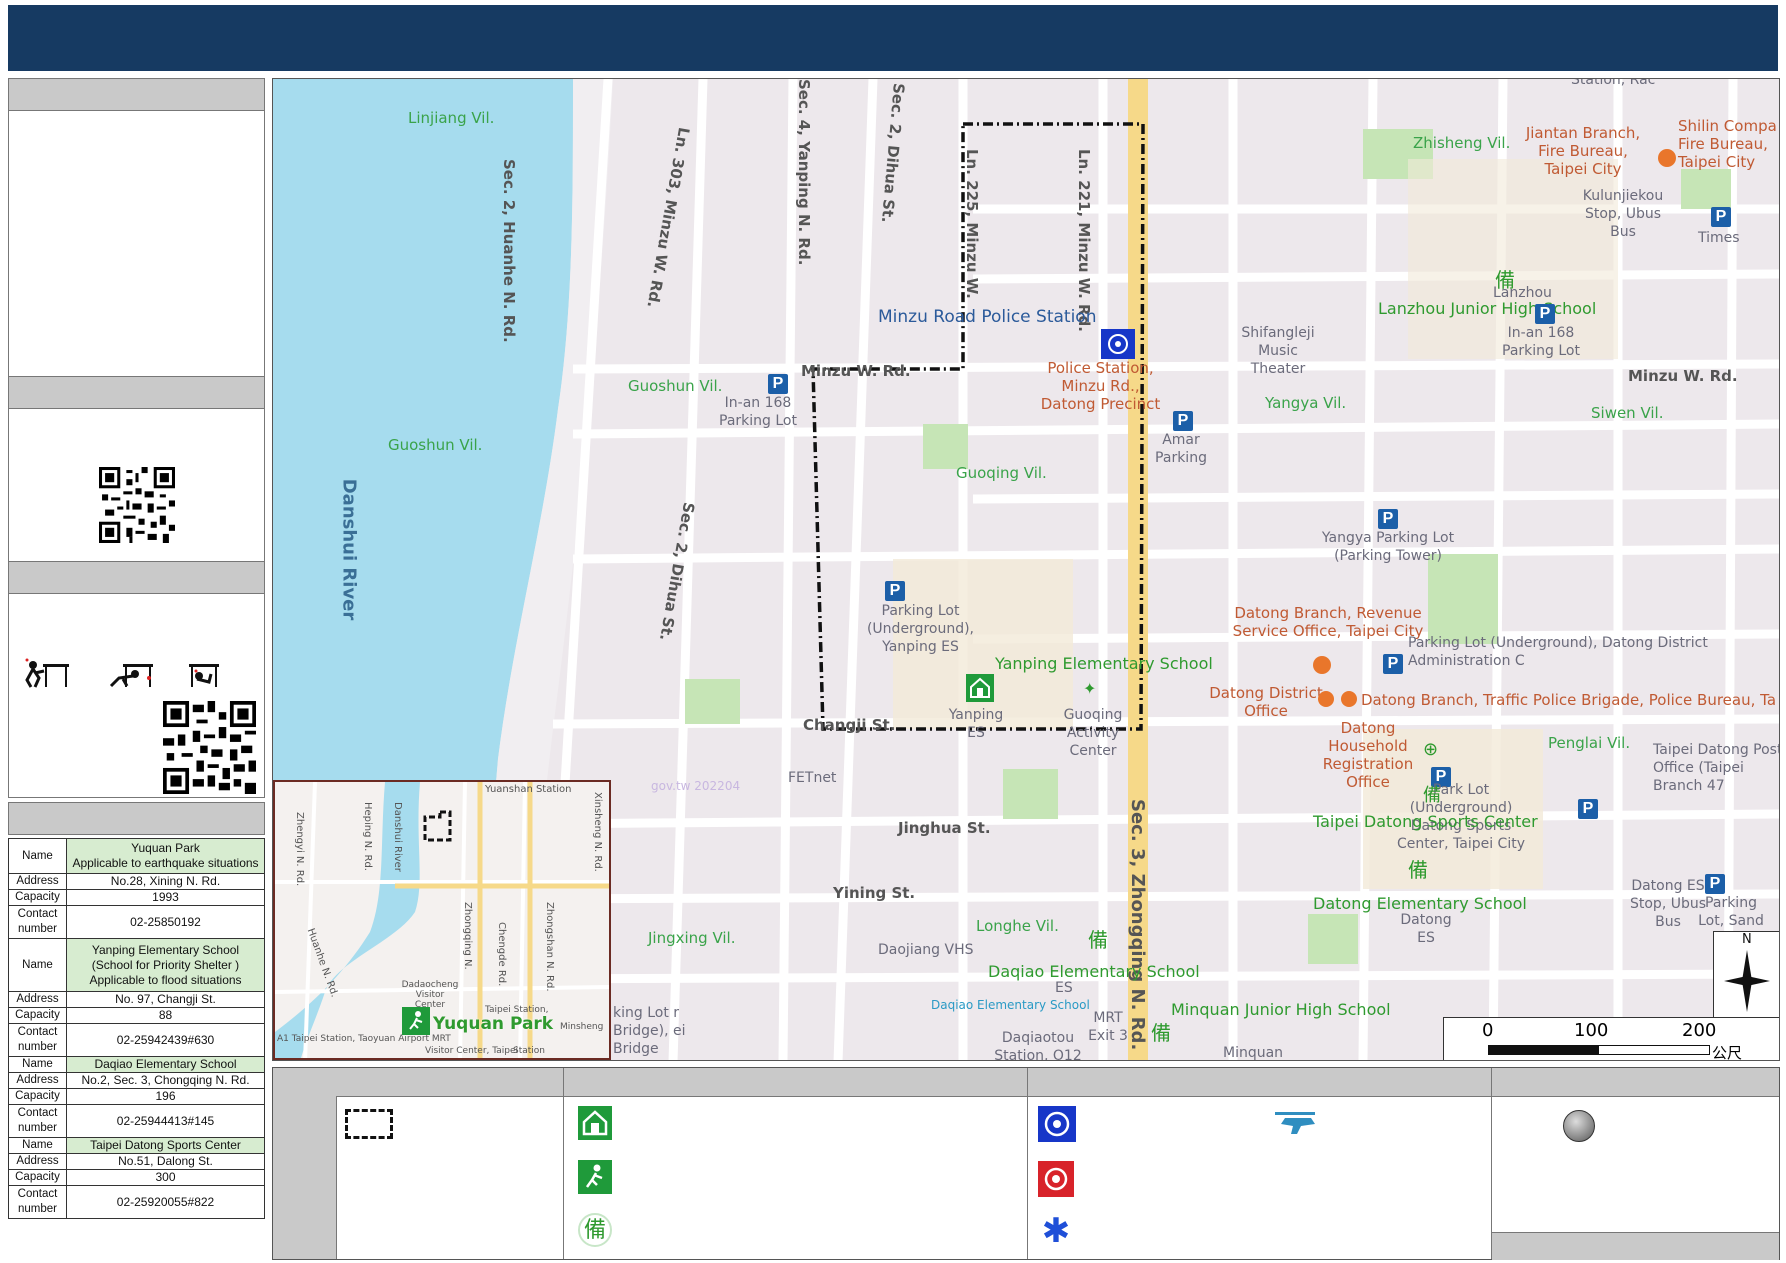 This screenshot has height=1263, width=1786. What do you see at coordinates (1017, 926) in the screenshot?
I see `village-label: Longhe Vil.` at bounding box center [1017, 926].